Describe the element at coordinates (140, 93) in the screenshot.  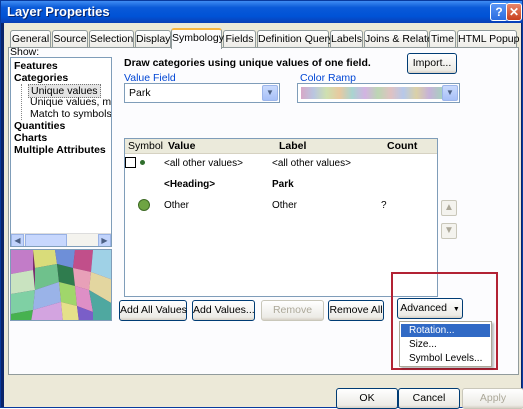
I see `value-field-value: Park` at that location.